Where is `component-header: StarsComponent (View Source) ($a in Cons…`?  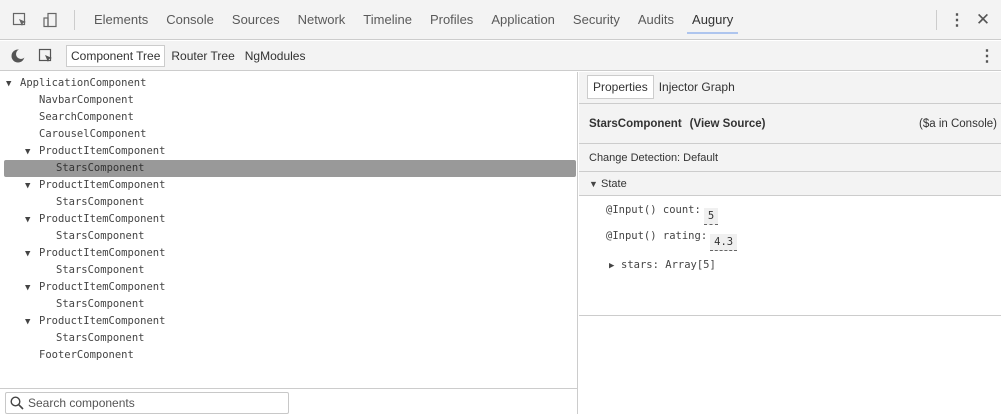 component-header: StarsComponent (View Source) ($a in Cons… is located at coordinates (790, 124).